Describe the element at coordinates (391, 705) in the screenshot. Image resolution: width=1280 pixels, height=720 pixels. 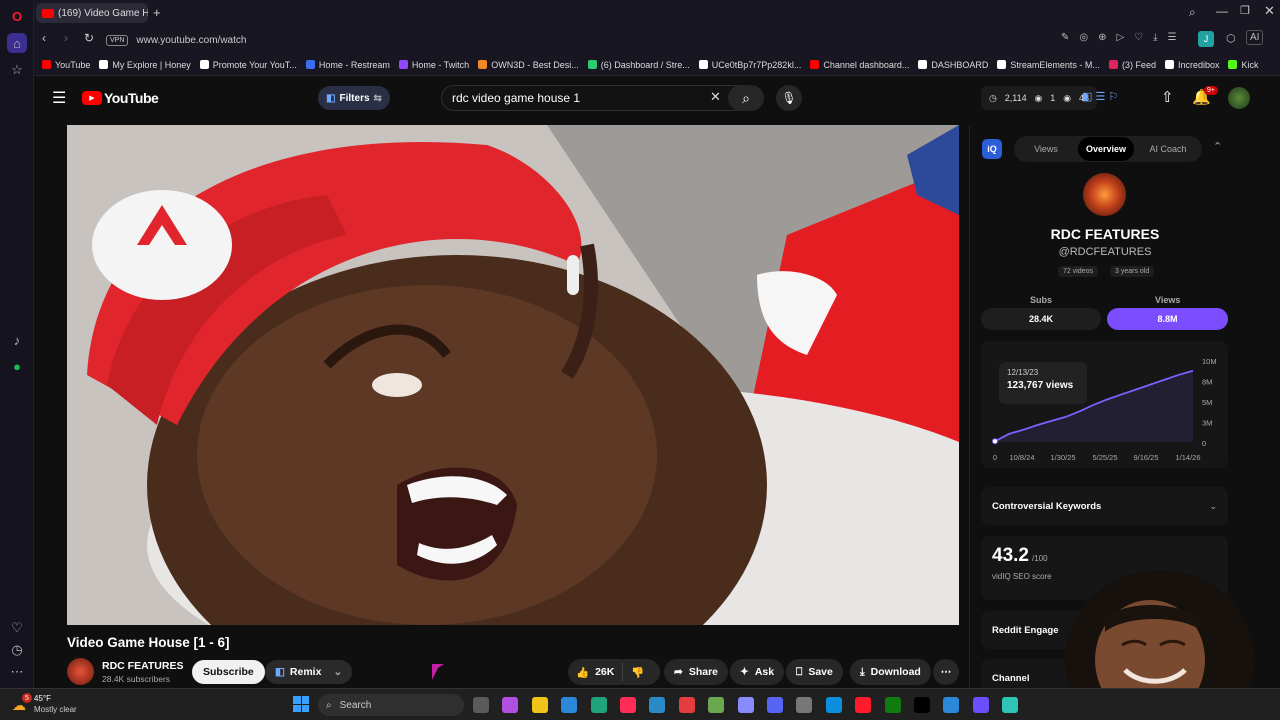
I see `taskbar-search: ⌕ Search` at that location.